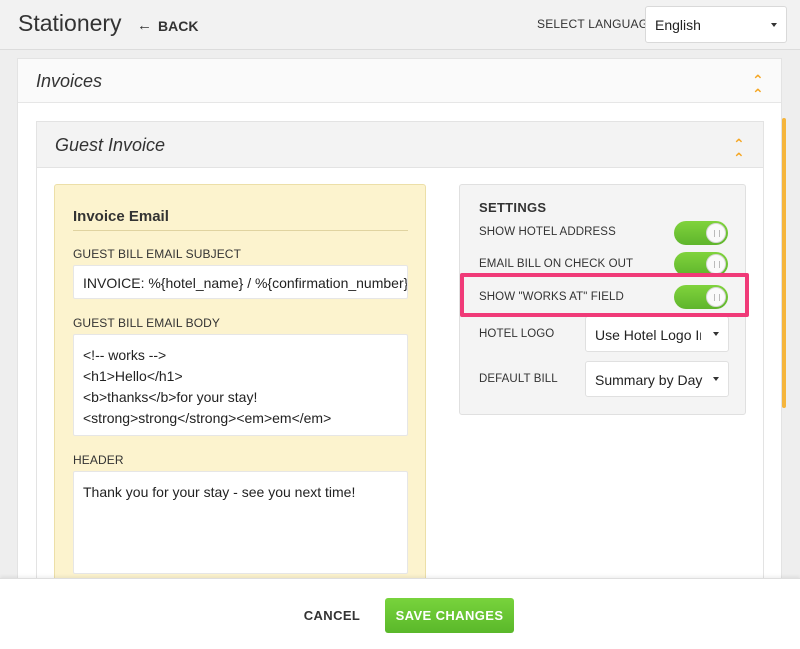  I want to click on save-changes-button: SAVE CHANGES, so click(449, 615).